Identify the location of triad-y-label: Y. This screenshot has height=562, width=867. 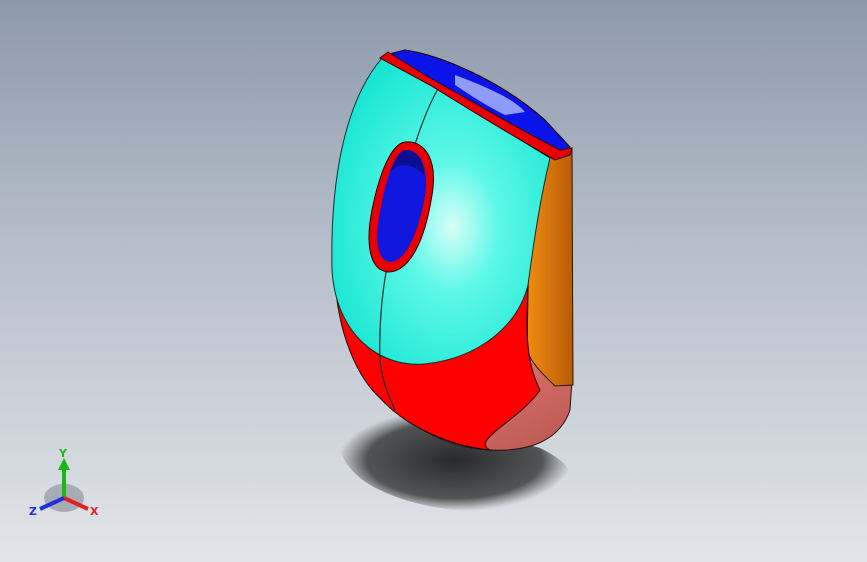
(63, 453).